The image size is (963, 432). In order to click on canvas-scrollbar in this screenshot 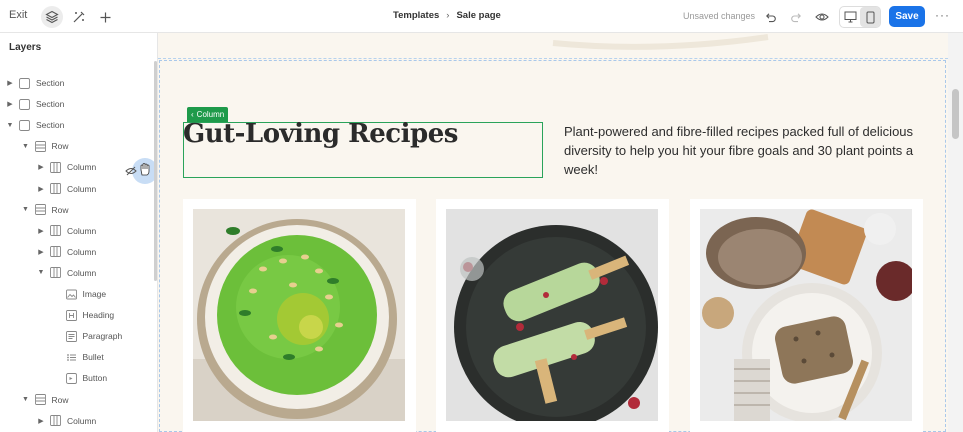, I will do `click(955, 232)`.